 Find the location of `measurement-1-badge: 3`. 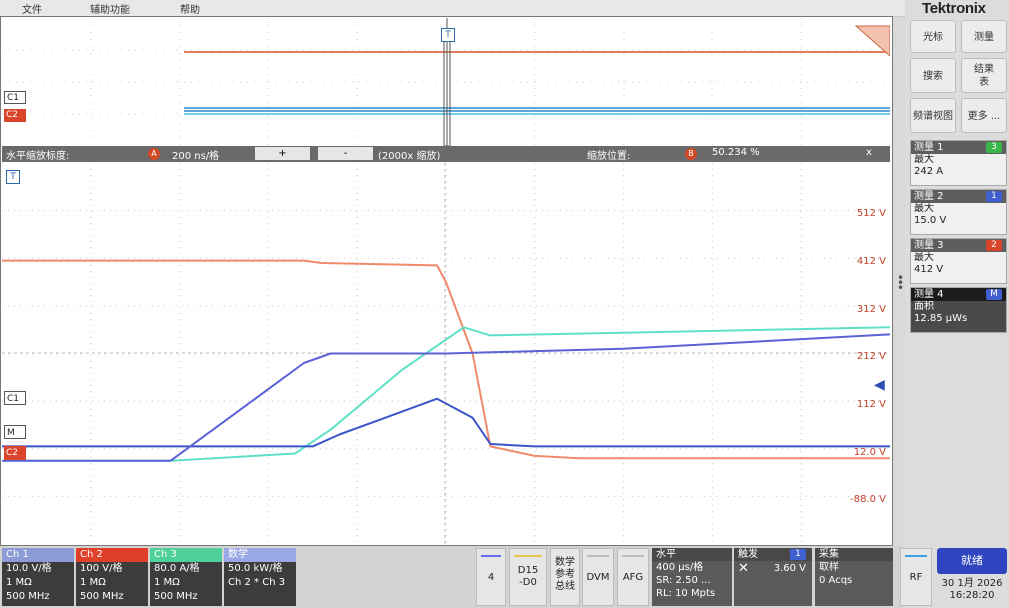

measurement-1-badge: 3 is located at coordinates (994, 147).